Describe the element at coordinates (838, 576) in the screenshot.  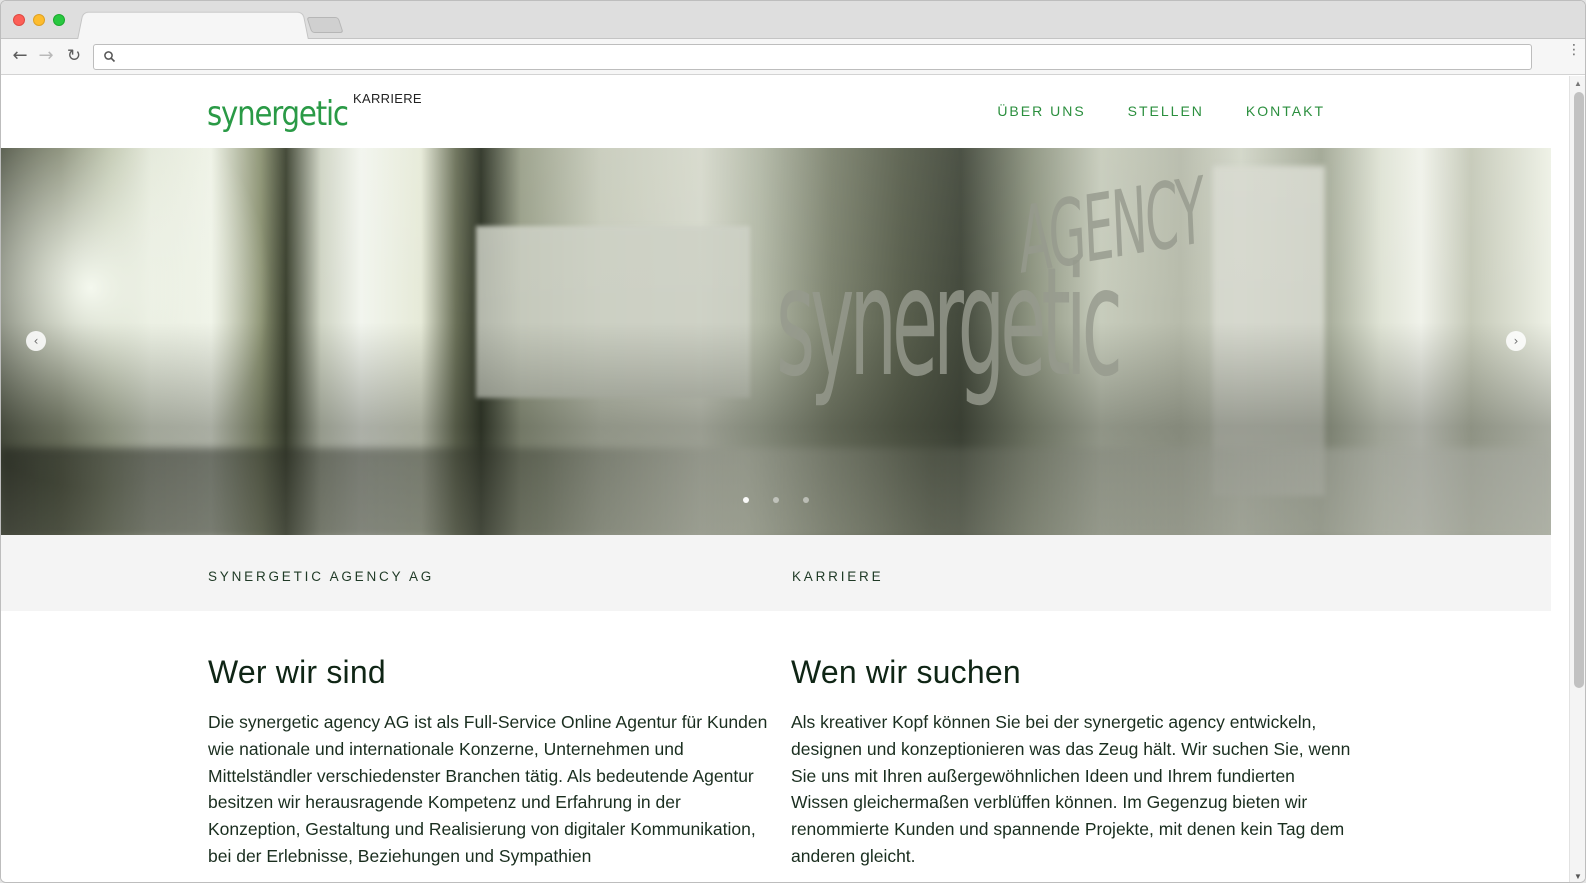
I see `career-label: KARRIERE` at that location.